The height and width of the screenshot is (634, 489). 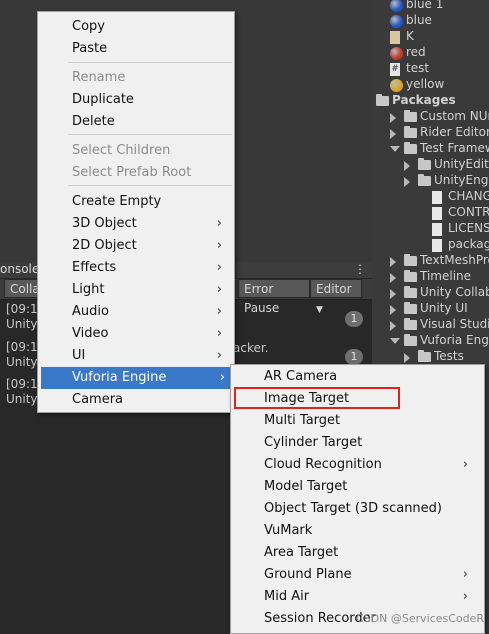 I want to click on menu-item-label: UI, so click(x=79, y=355).